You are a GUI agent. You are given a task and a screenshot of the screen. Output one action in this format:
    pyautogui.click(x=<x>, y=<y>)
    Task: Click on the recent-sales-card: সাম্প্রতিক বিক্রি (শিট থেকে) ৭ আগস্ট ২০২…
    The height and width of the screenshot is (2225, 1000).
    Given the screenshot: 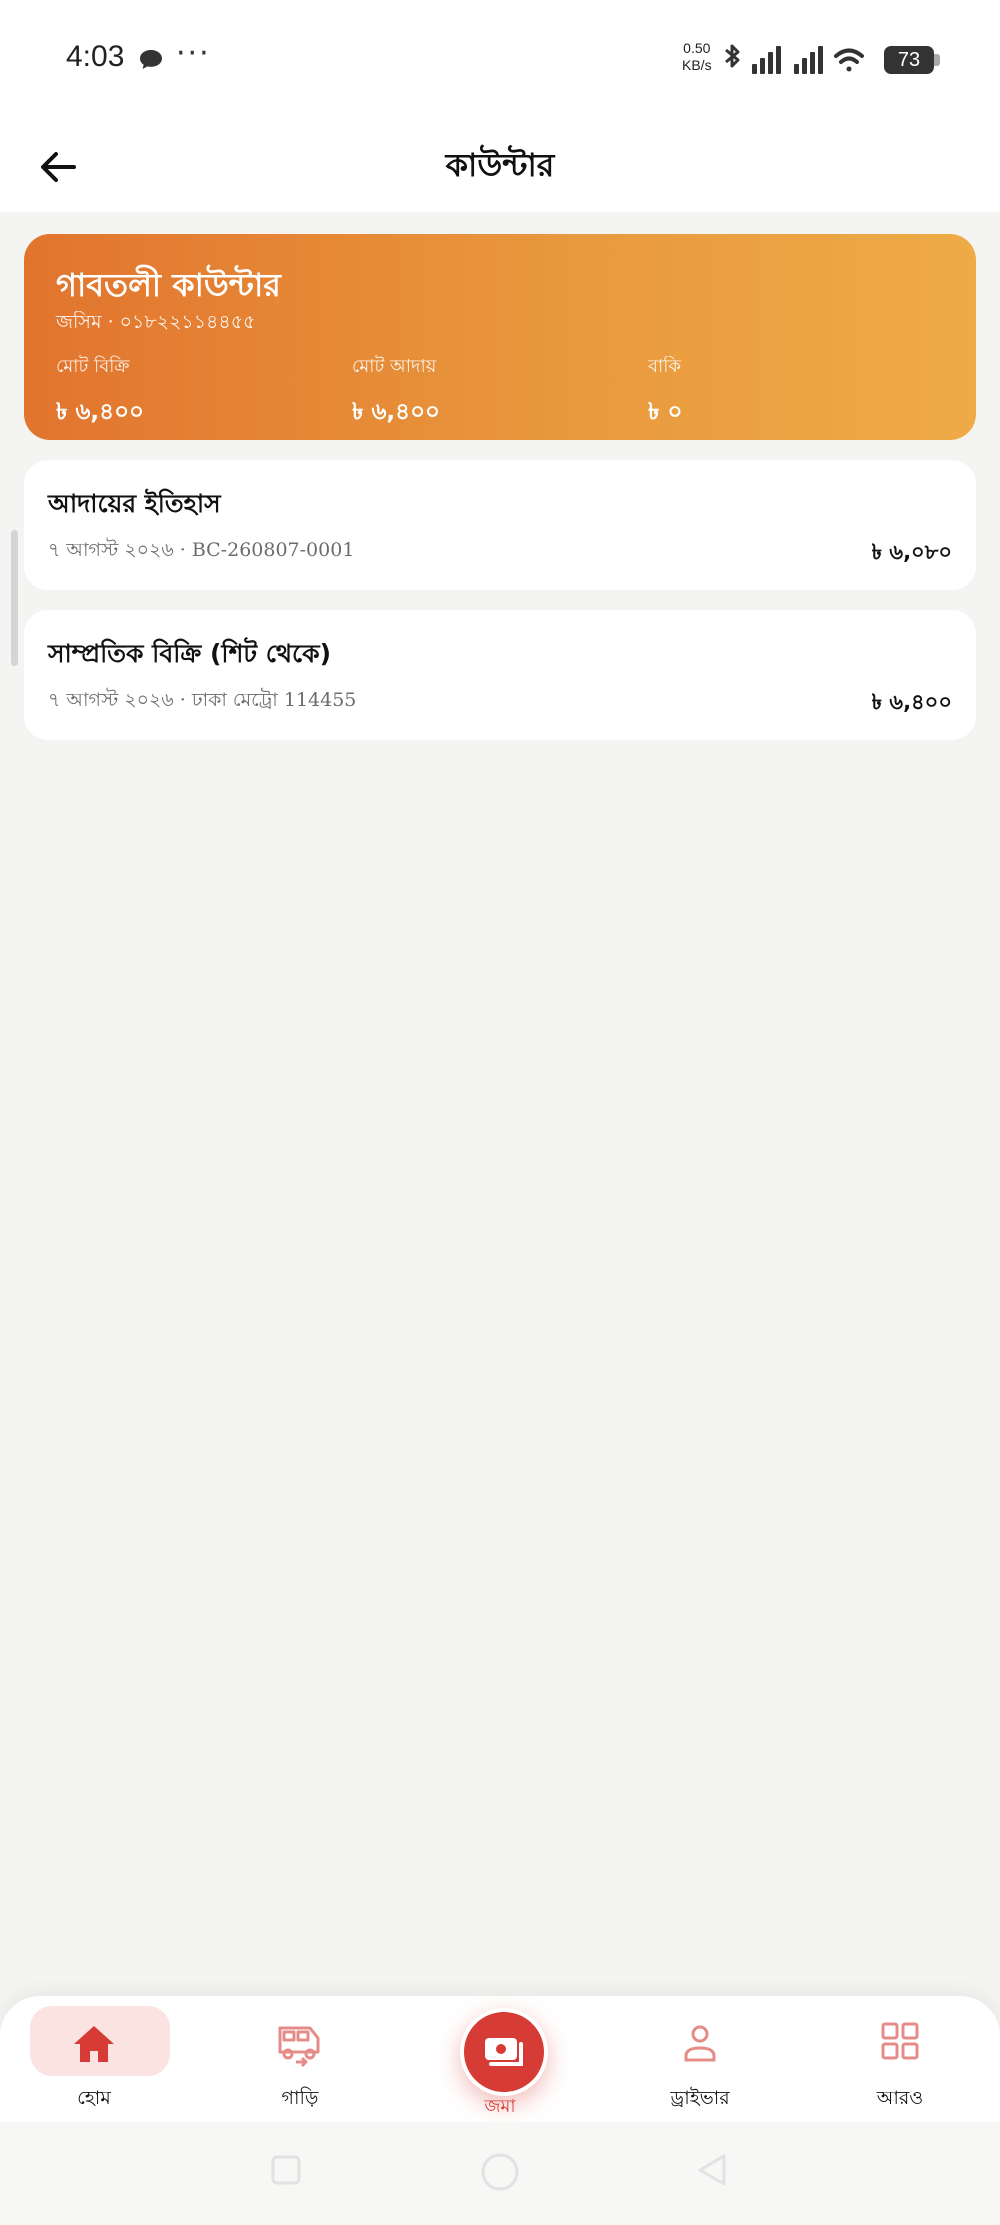 What is the action you would take?
    pyautogui.click(x=500, y=675)
    